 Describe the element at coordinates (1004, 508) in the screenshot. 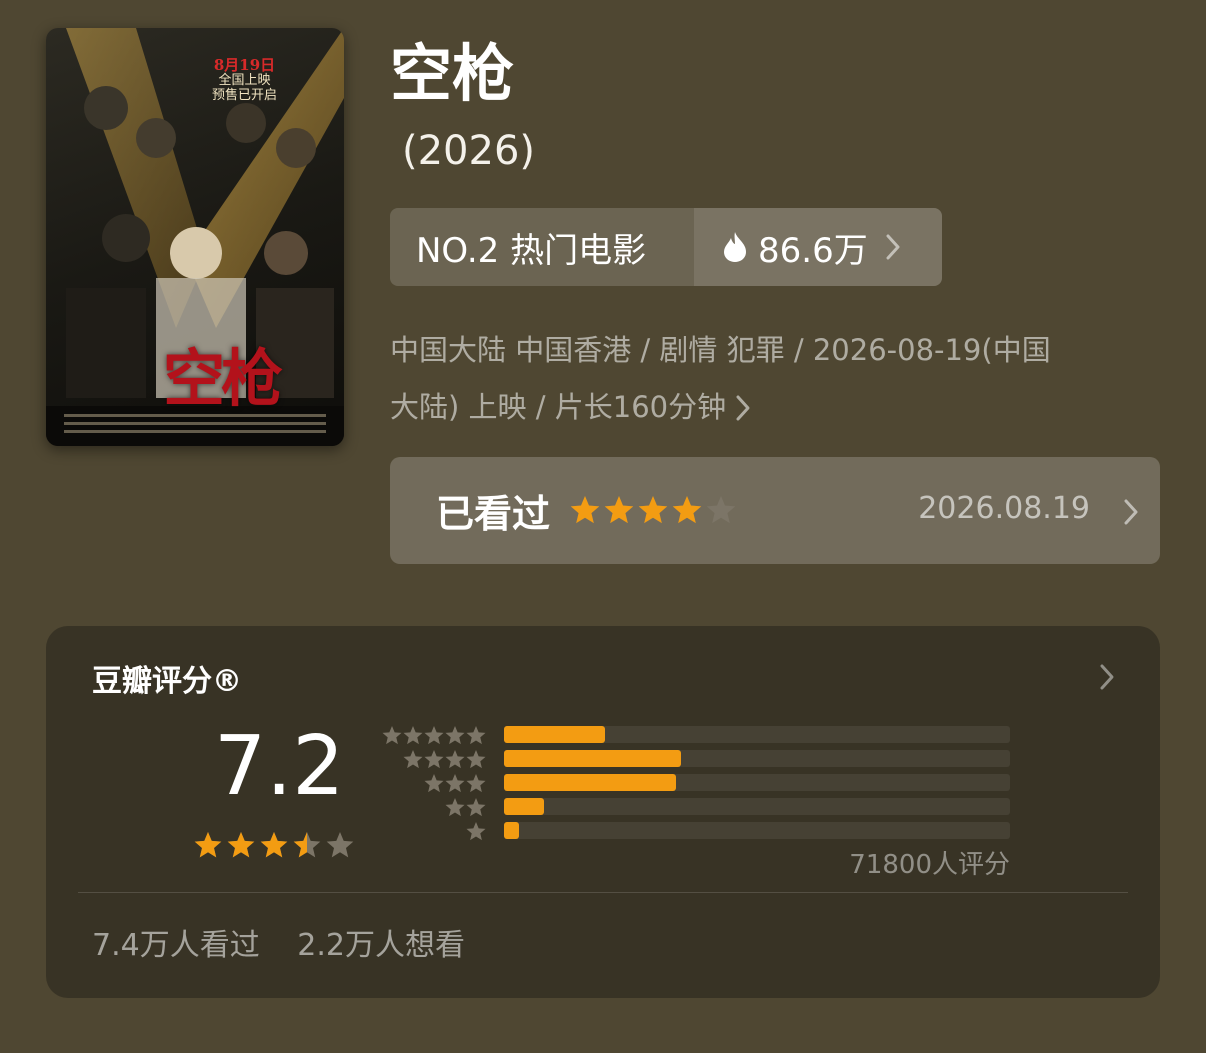

I see `watched-date: 2026.08.19` at that location.